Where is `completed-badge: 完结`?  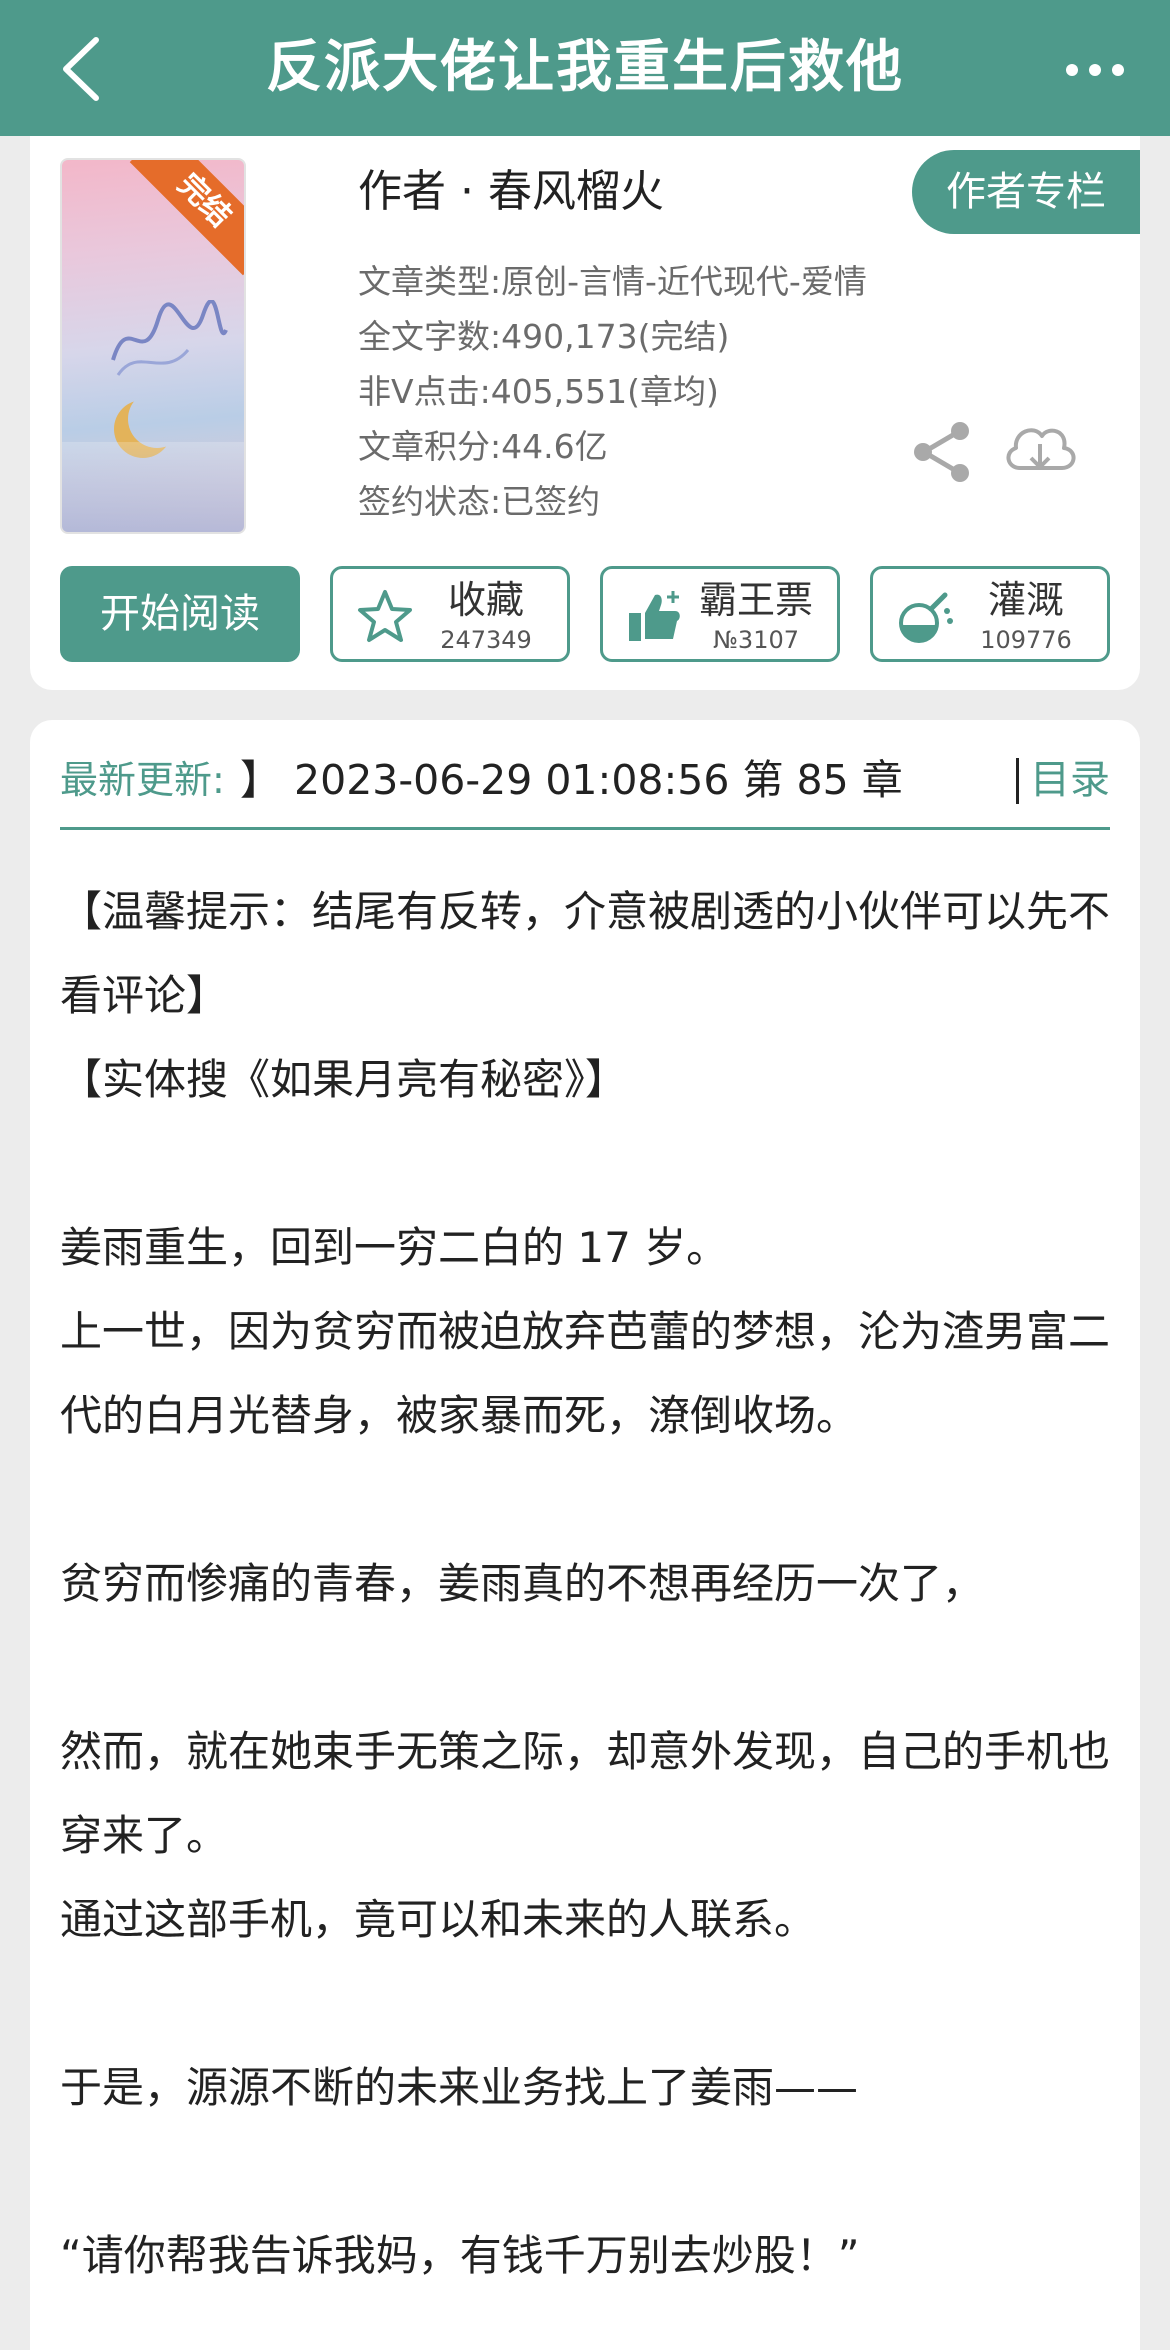 completed-badge: 完结 is located at coordinates (186, 218).